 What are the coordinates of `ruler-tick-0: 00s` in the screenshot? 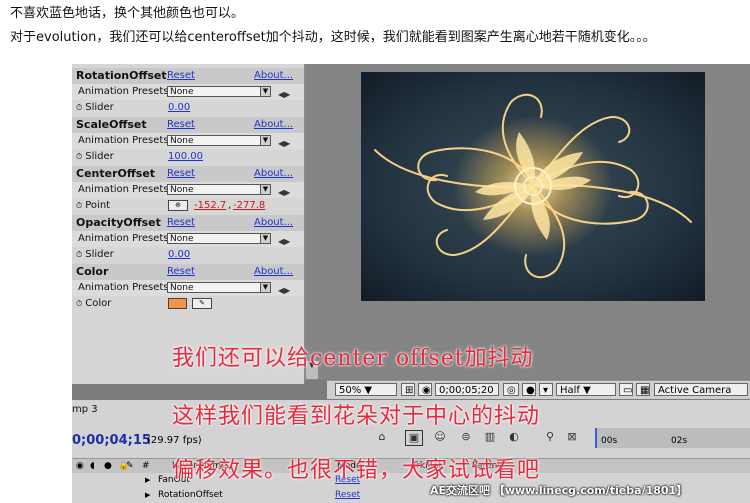 It's located at (609, 441).